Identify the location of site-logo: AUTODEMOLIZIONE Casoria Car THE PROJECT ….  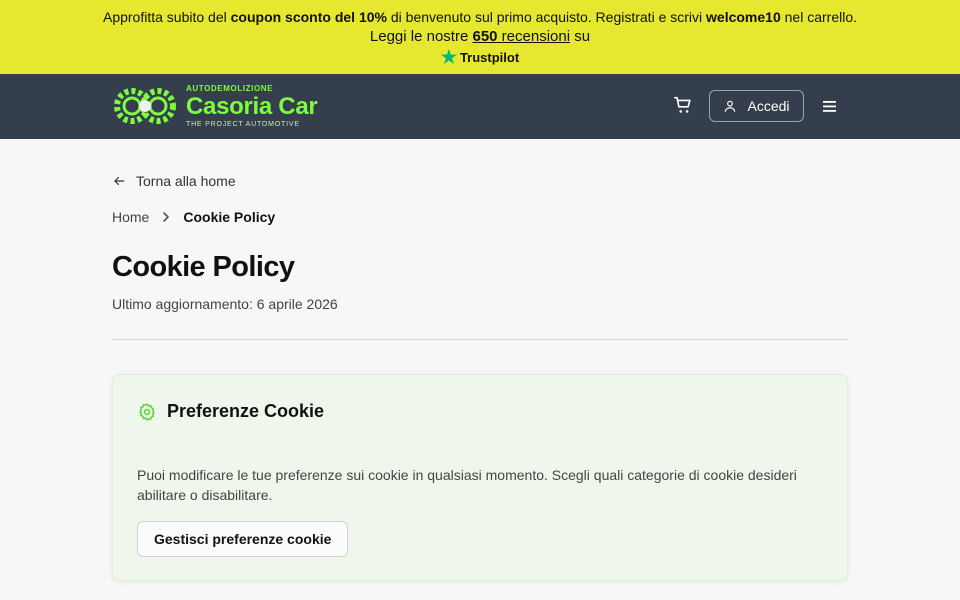
(223, 106).